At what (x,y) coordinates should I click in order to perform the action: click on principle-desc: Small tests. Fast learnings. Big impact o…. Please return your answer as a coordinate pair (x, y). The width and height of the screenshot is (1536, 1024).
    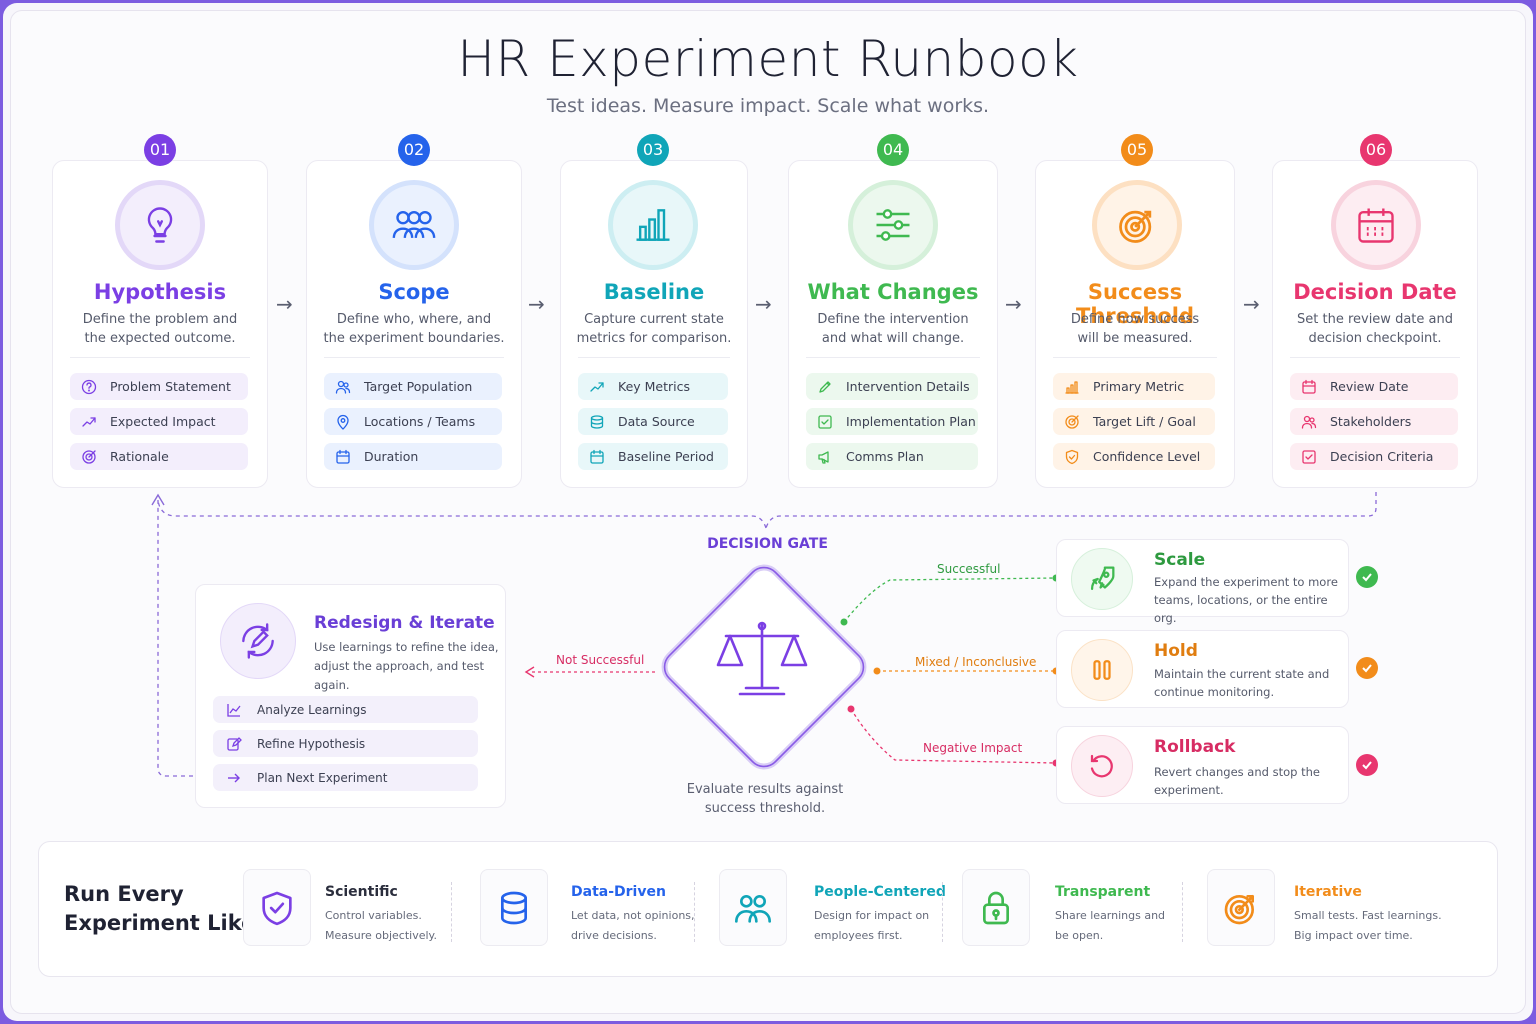
    Looking at the image, I should click on (1368, 925).